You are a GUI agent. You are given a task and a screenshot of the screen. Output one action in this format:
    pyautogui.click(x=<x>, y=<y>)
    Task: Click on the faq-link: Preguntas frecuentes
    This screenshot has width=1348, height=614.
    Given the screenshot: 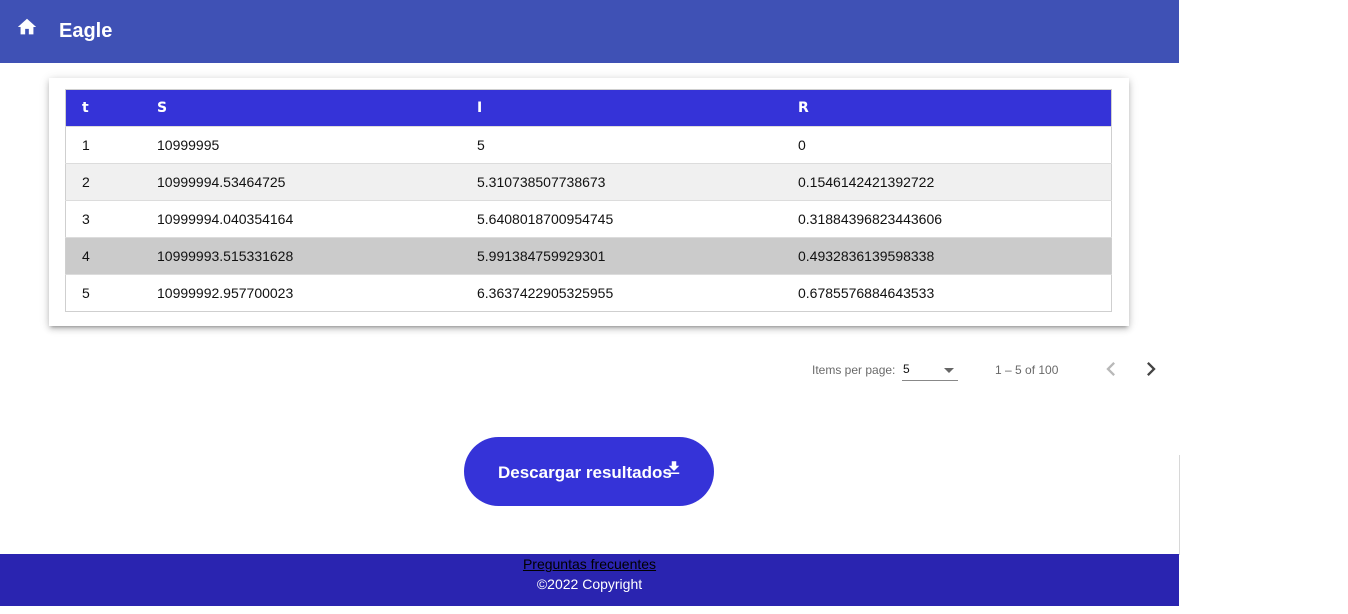 What is the action you would take?
    pyautogui.click(x=589, y=564)
    